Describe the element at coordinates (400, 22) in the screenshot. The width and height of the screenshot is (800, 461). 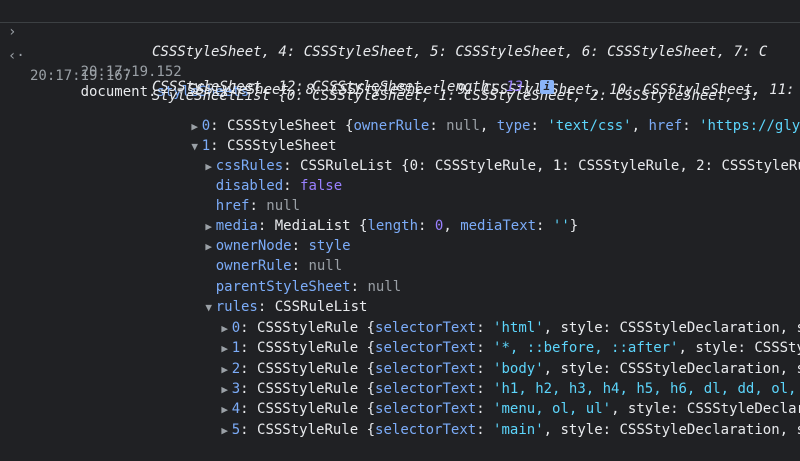
I see `divider` at that location.